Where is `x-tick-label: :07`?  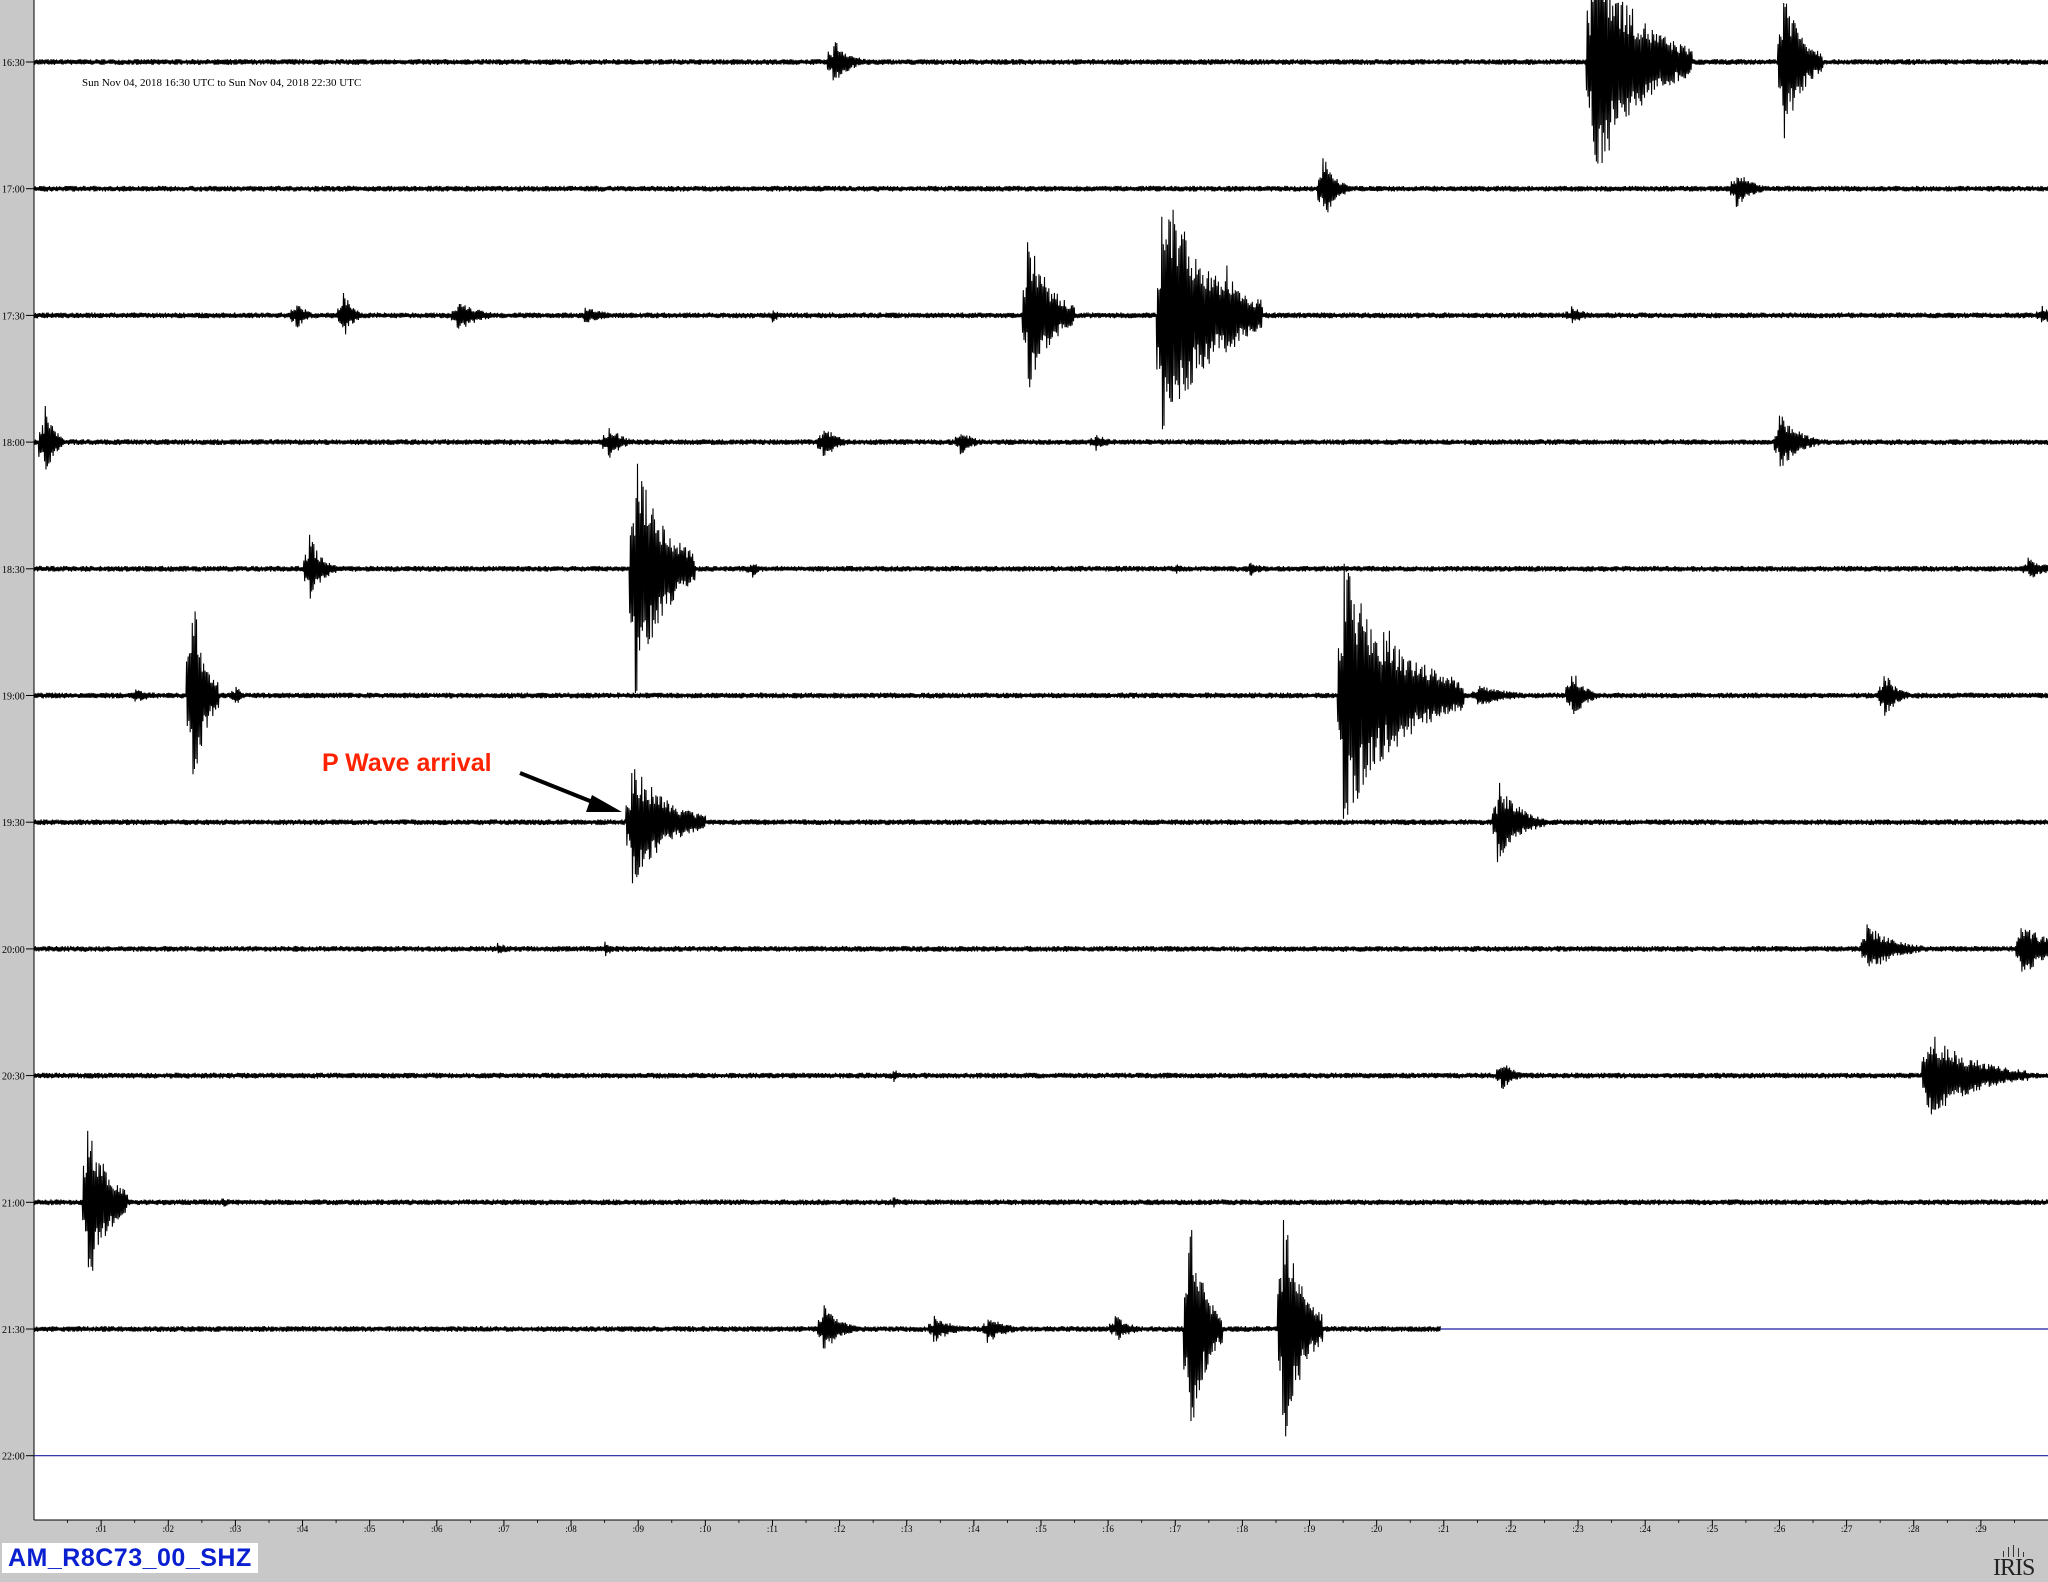 x-tick-label: :07 is located at coordinates (504, 1529).